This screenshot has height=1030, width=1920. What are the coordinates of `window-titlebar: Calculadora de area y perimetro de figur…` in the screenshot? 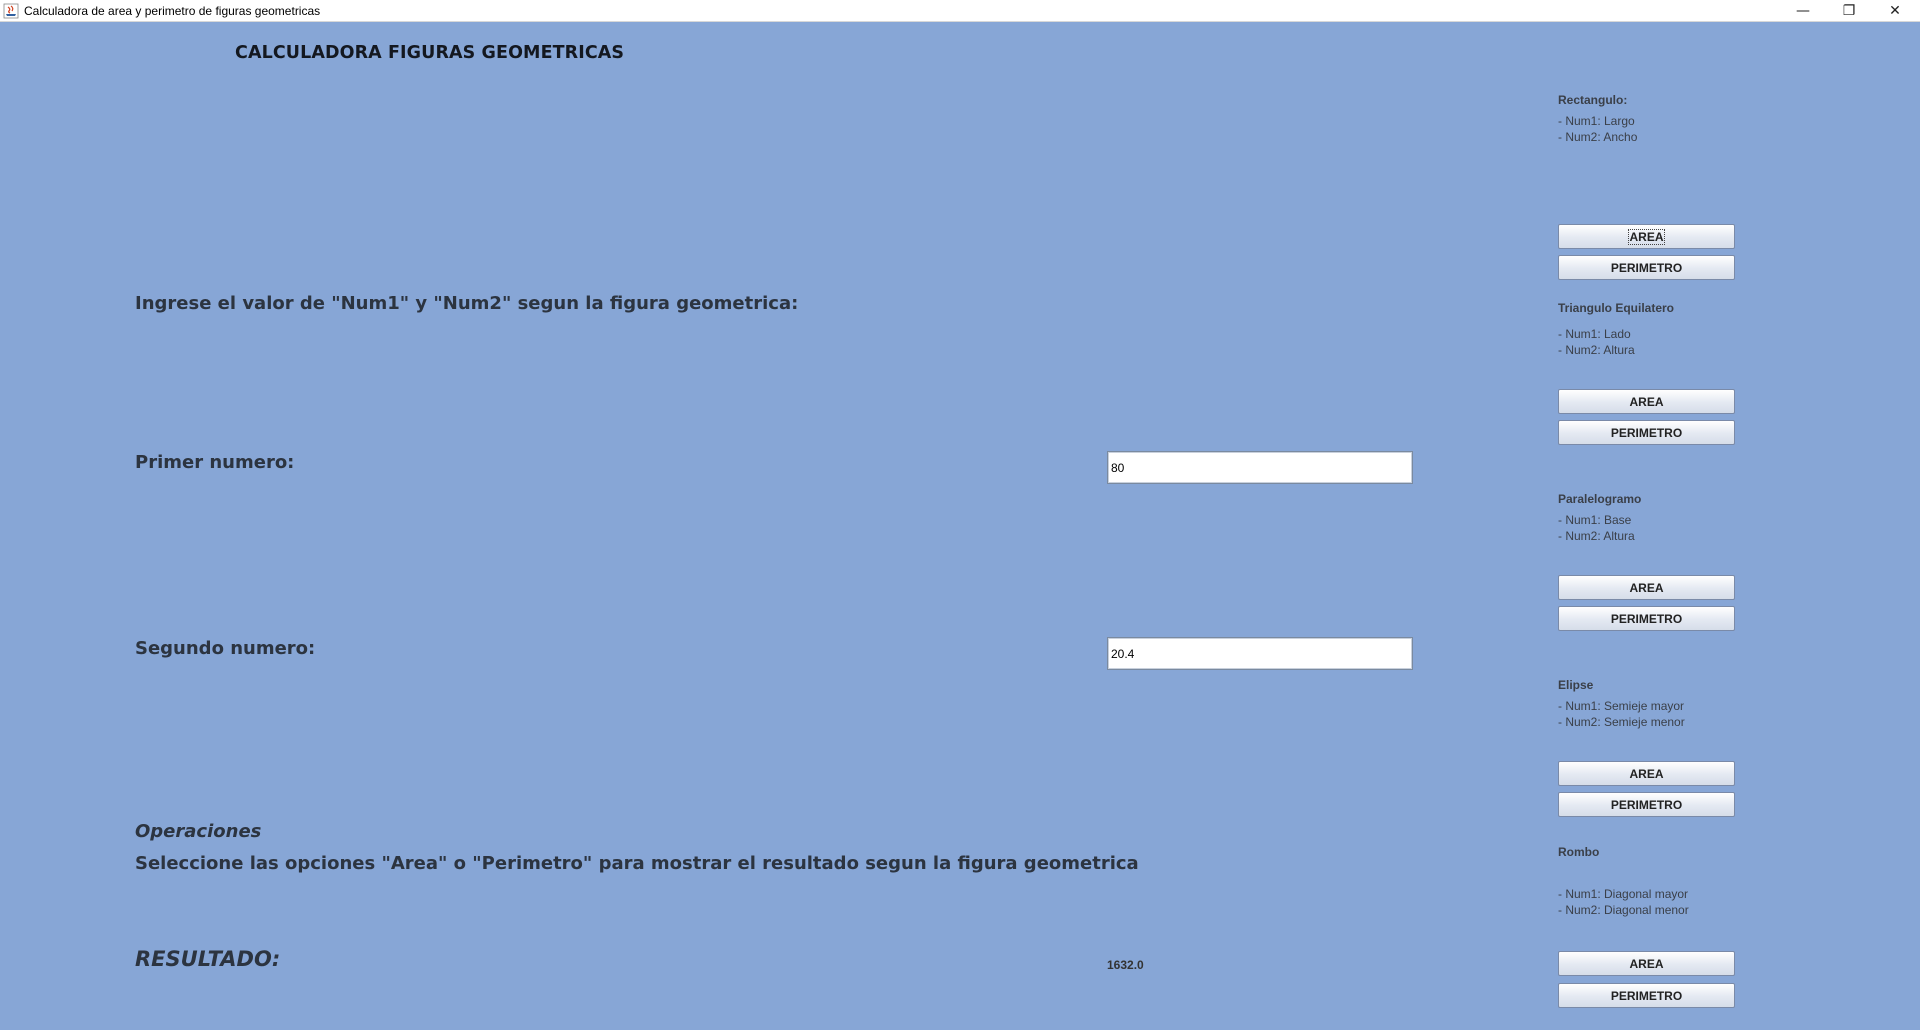 It's located at (960, 11).